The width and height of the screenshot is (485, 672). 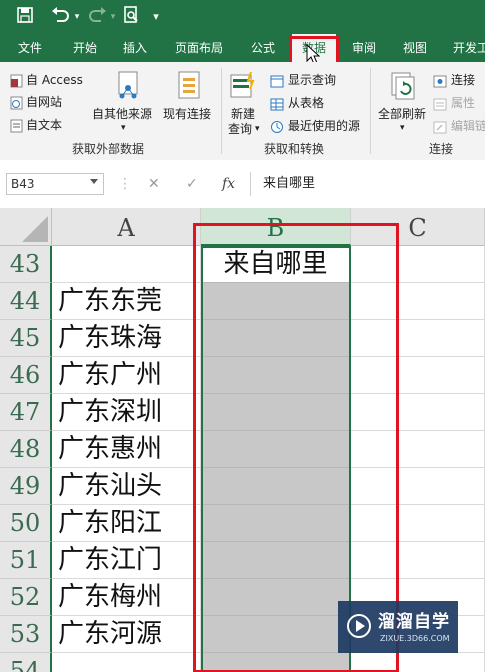 I want to click on group-label-get-external: 获取外部数据, so click(x=108, y=149).